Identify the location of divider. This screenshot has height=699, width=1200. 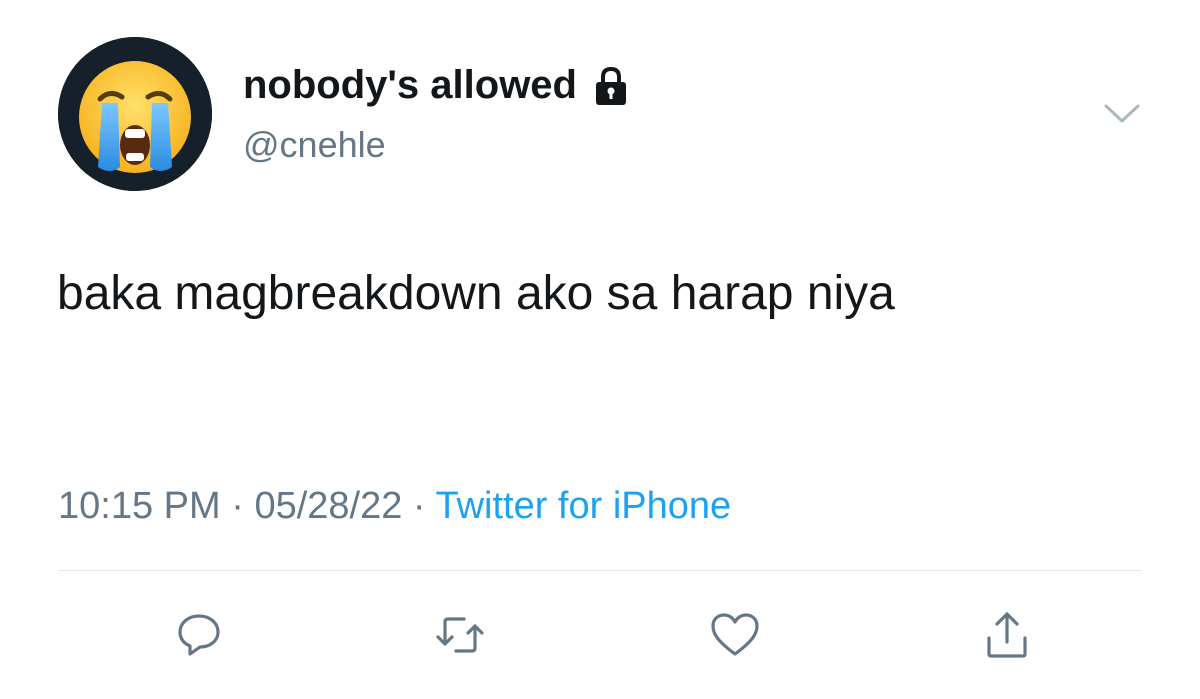
(600, 570).